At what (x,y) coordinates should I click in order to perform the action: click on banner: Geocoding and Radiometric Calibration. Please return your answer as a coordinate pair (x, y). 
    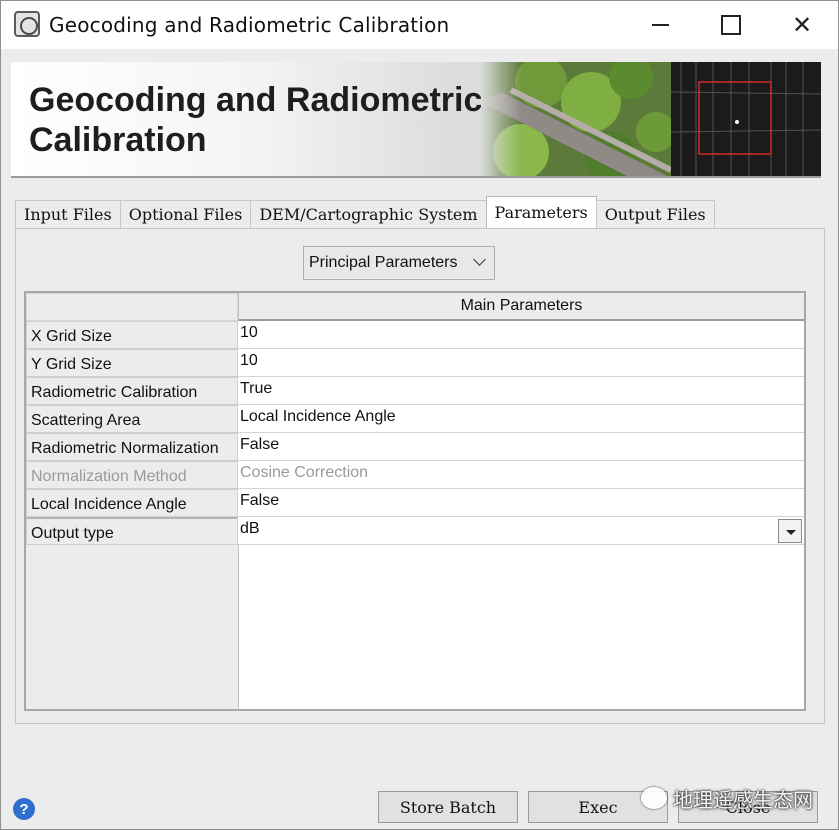
    Looking at the image, I should click on (416, 120).